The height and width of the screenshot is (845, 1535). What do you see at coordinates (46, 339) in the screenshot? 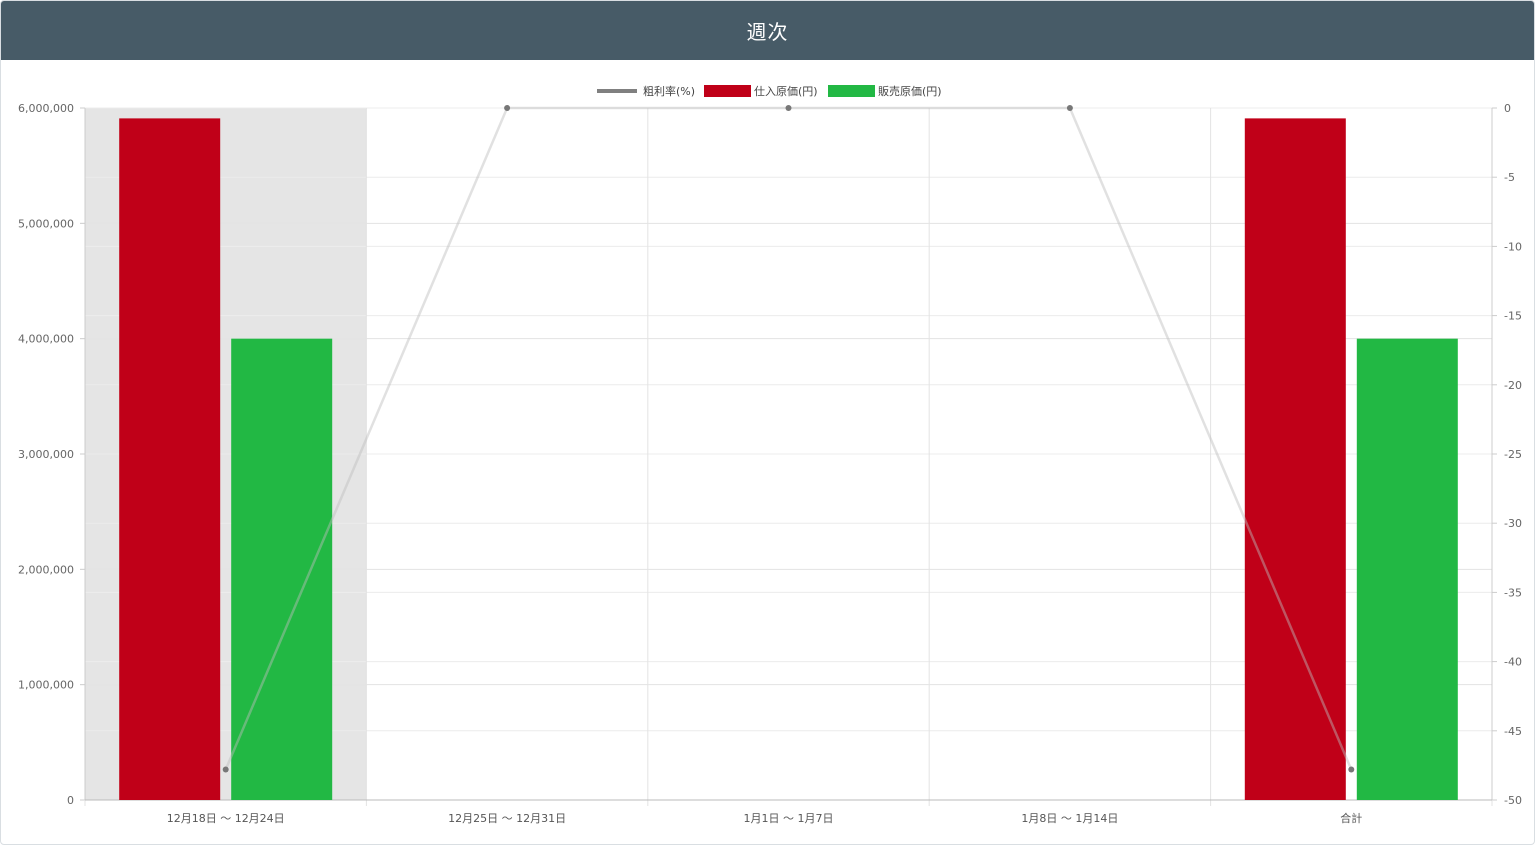
I see `left-tick-label: 4,000,000` at bounding box center [46, 339].